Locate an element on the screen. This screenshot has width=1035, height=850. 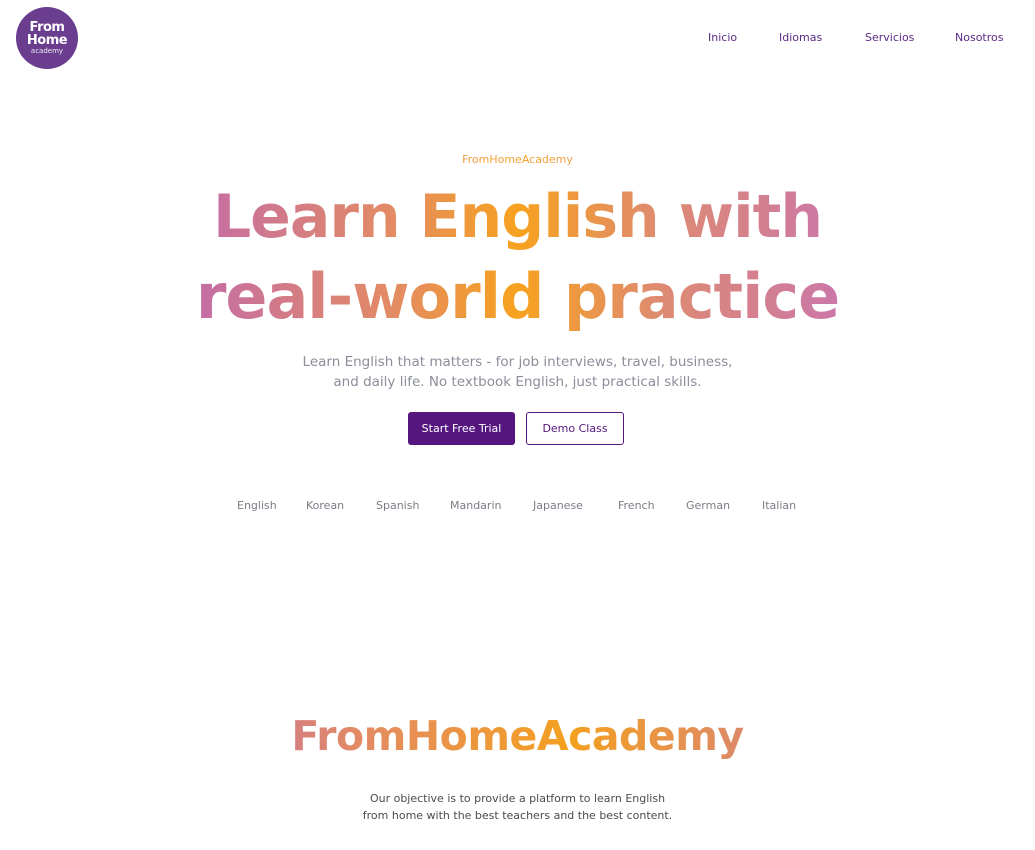
about-title: FromHomeAcademy is located at coordinates (517, 736).